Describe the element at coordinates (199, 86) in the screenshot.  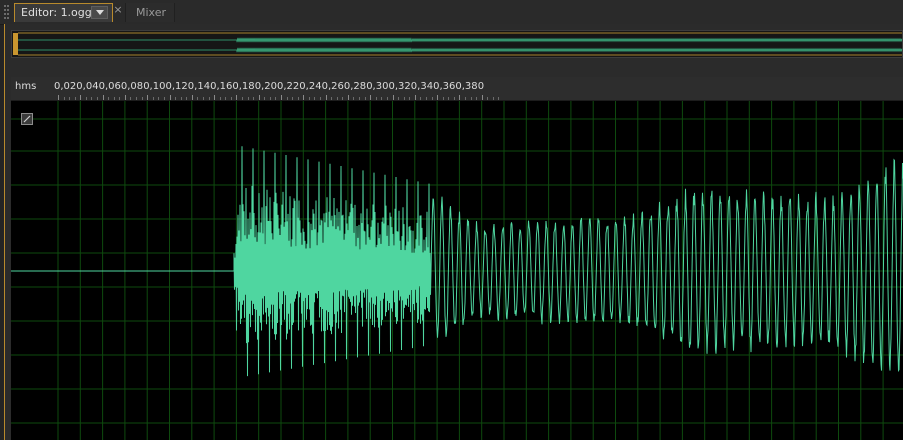
I see `ruler-tick-label: 0,14` at that location.